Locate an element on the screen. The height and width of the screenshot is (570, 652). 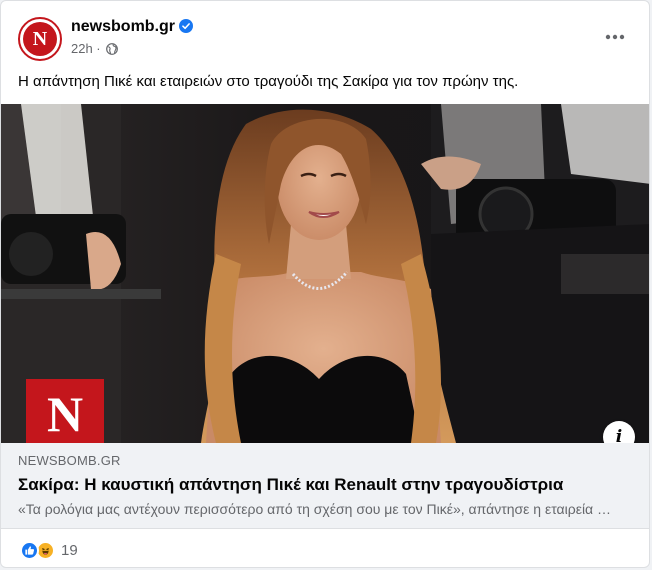
verified-badge-icon is located at coordinates (186, 26).